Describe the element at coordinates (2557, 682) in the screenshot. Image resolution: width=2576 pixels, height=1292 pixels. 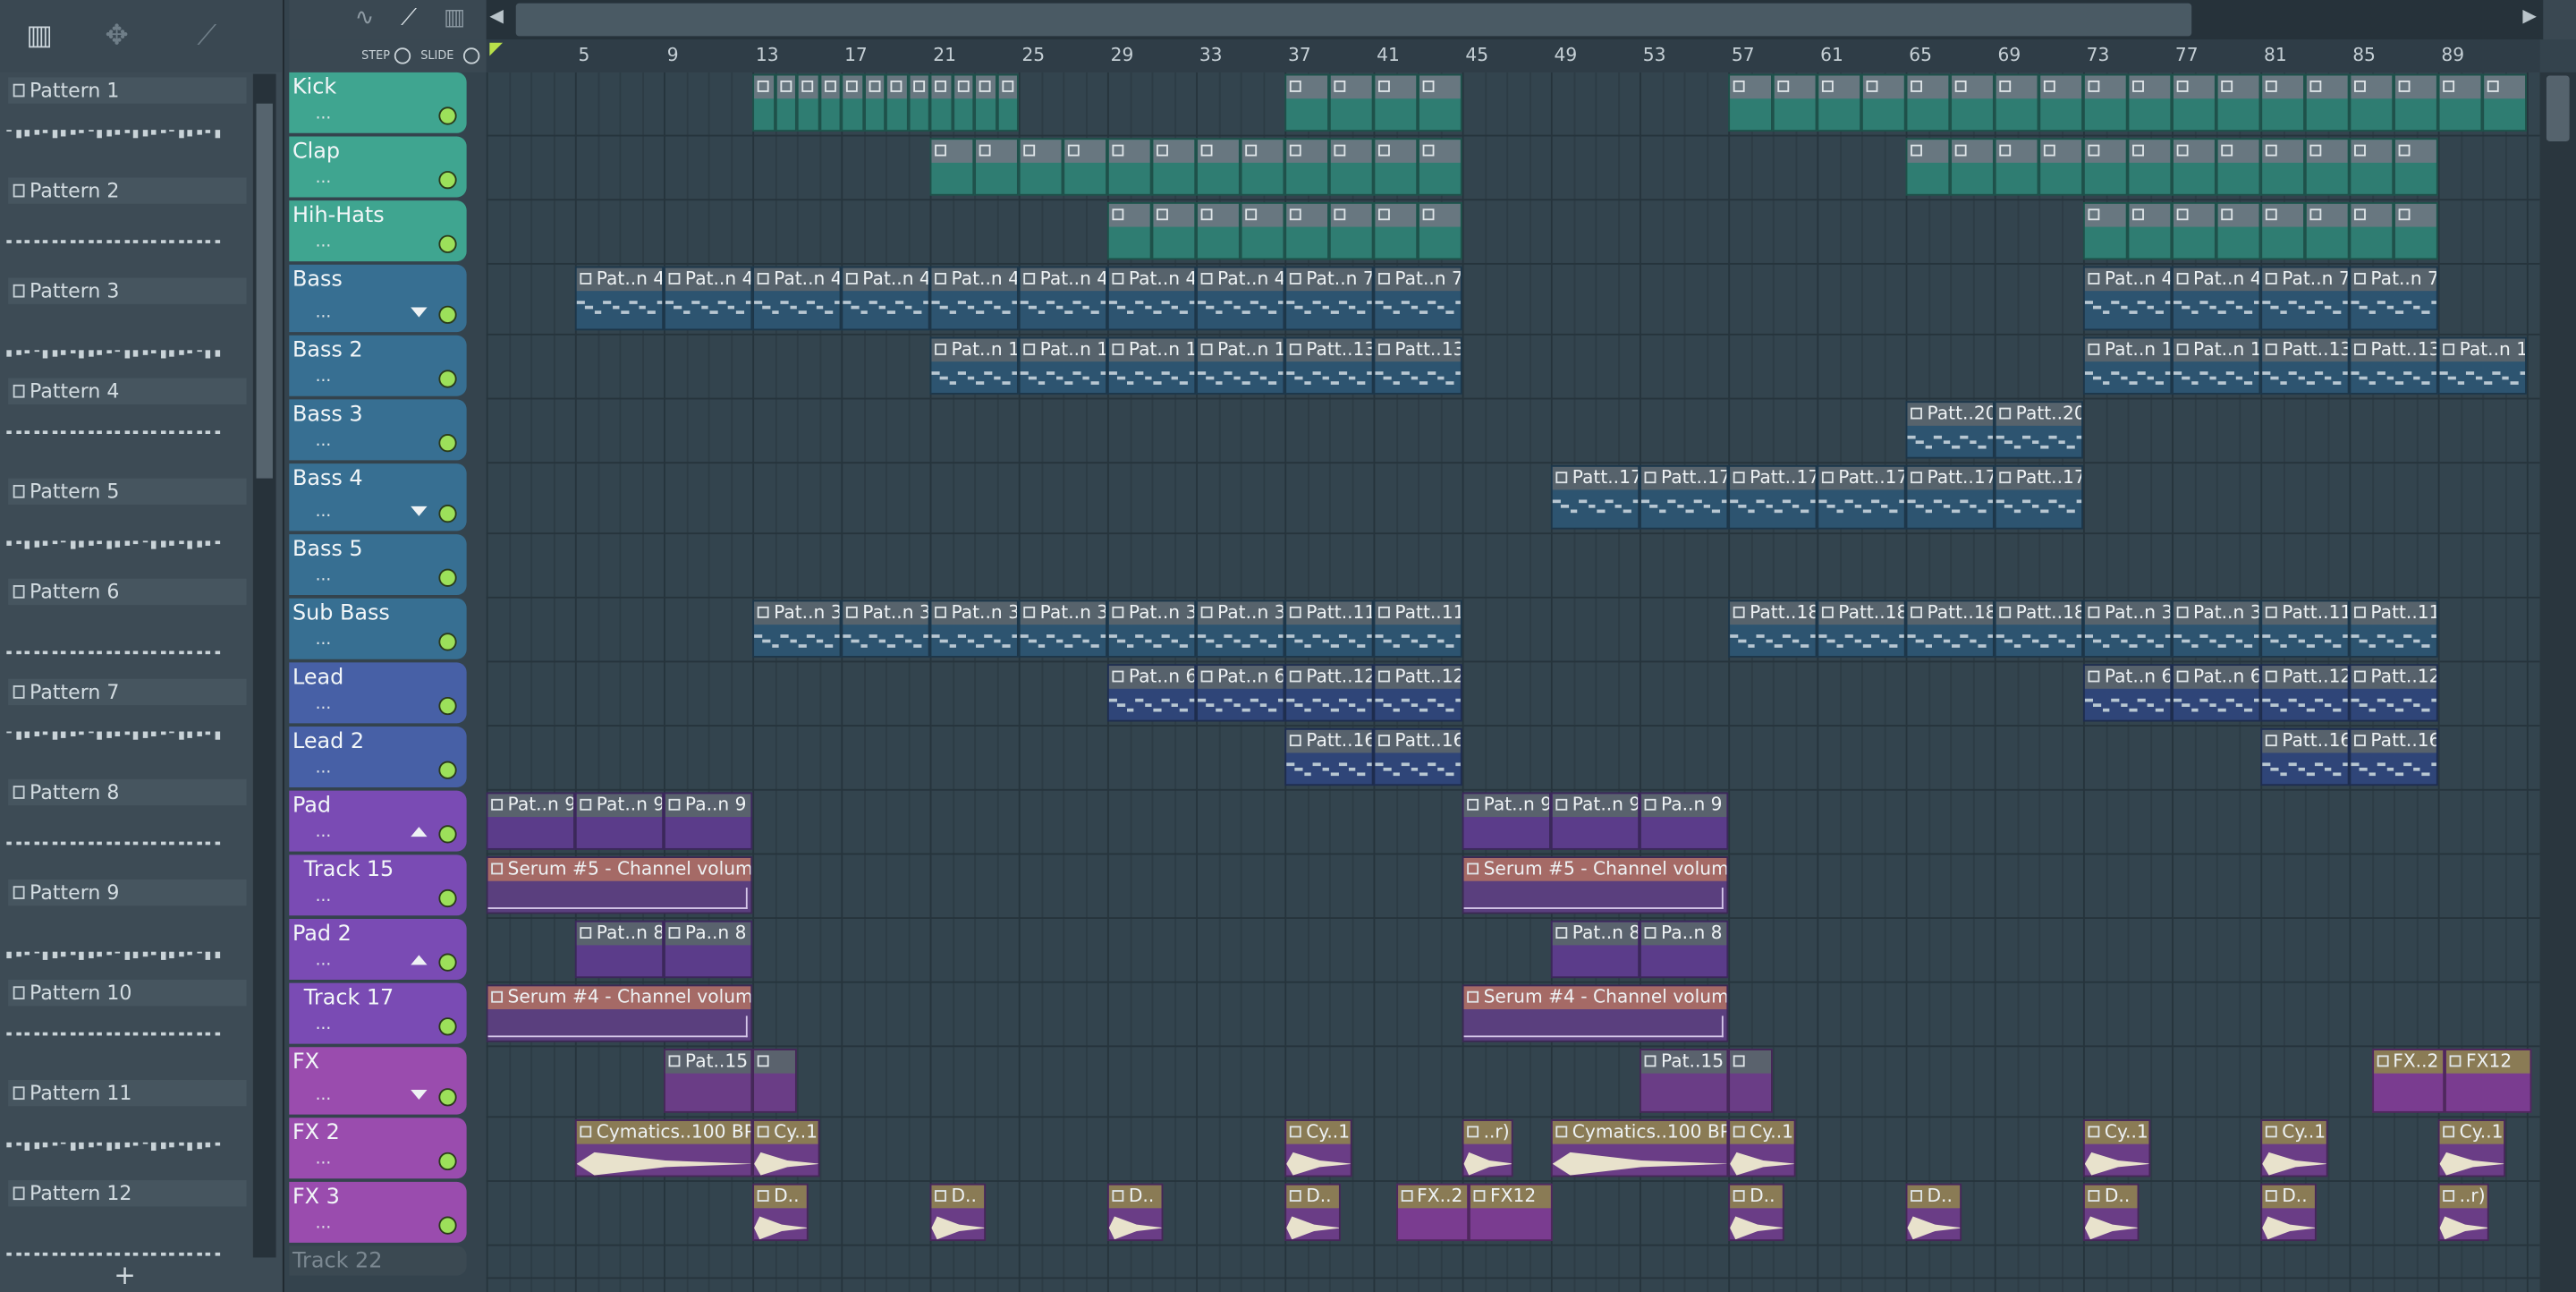
I see `playlist-scrollbar` at that location.